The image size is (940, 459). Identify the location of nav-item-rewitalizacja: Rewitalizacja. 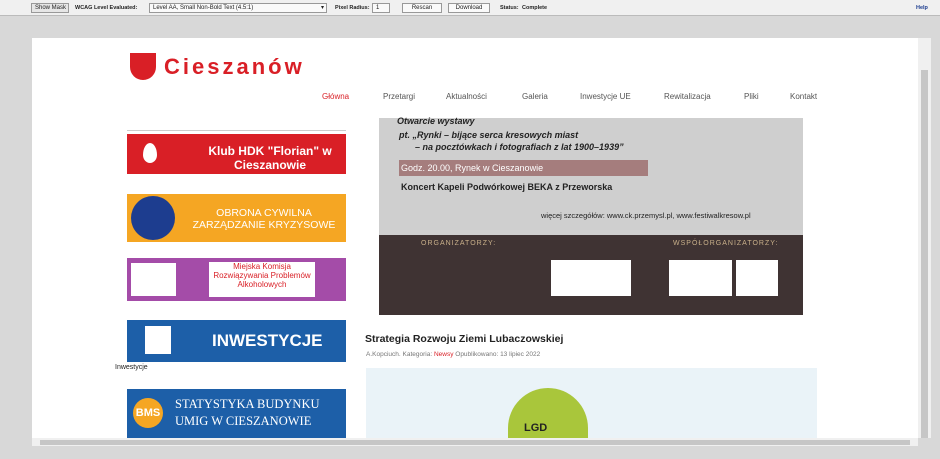
(687, 96).